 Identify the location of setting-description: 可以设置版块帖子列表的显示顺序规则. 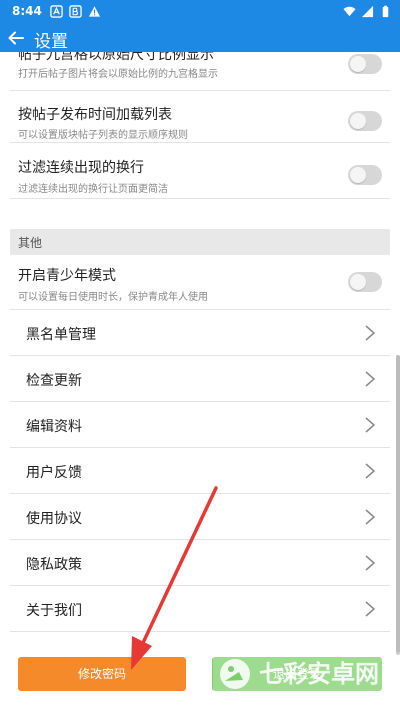
(103, 135).